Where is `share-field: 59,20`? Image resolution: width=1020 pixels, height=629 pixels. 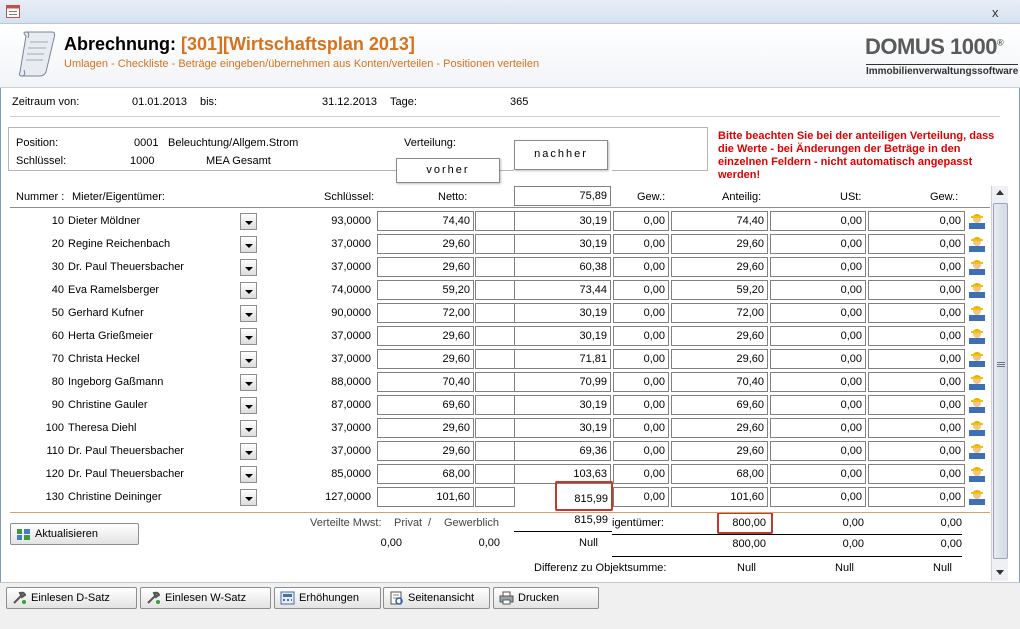
share-field: 59,20 is located at coordinates (719, 290).